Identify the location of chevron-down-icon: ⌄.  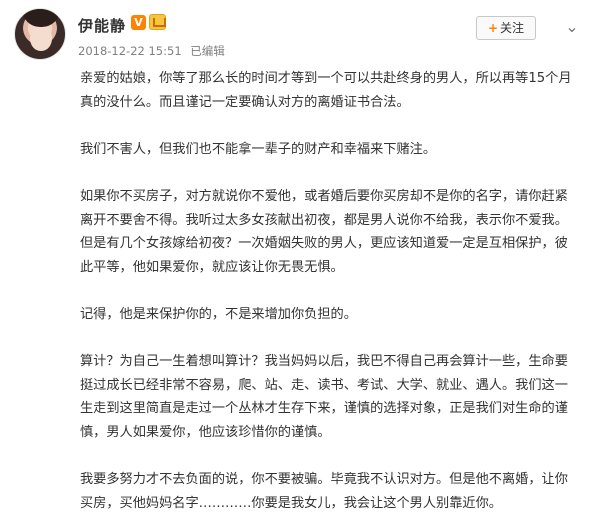
(572, 27).